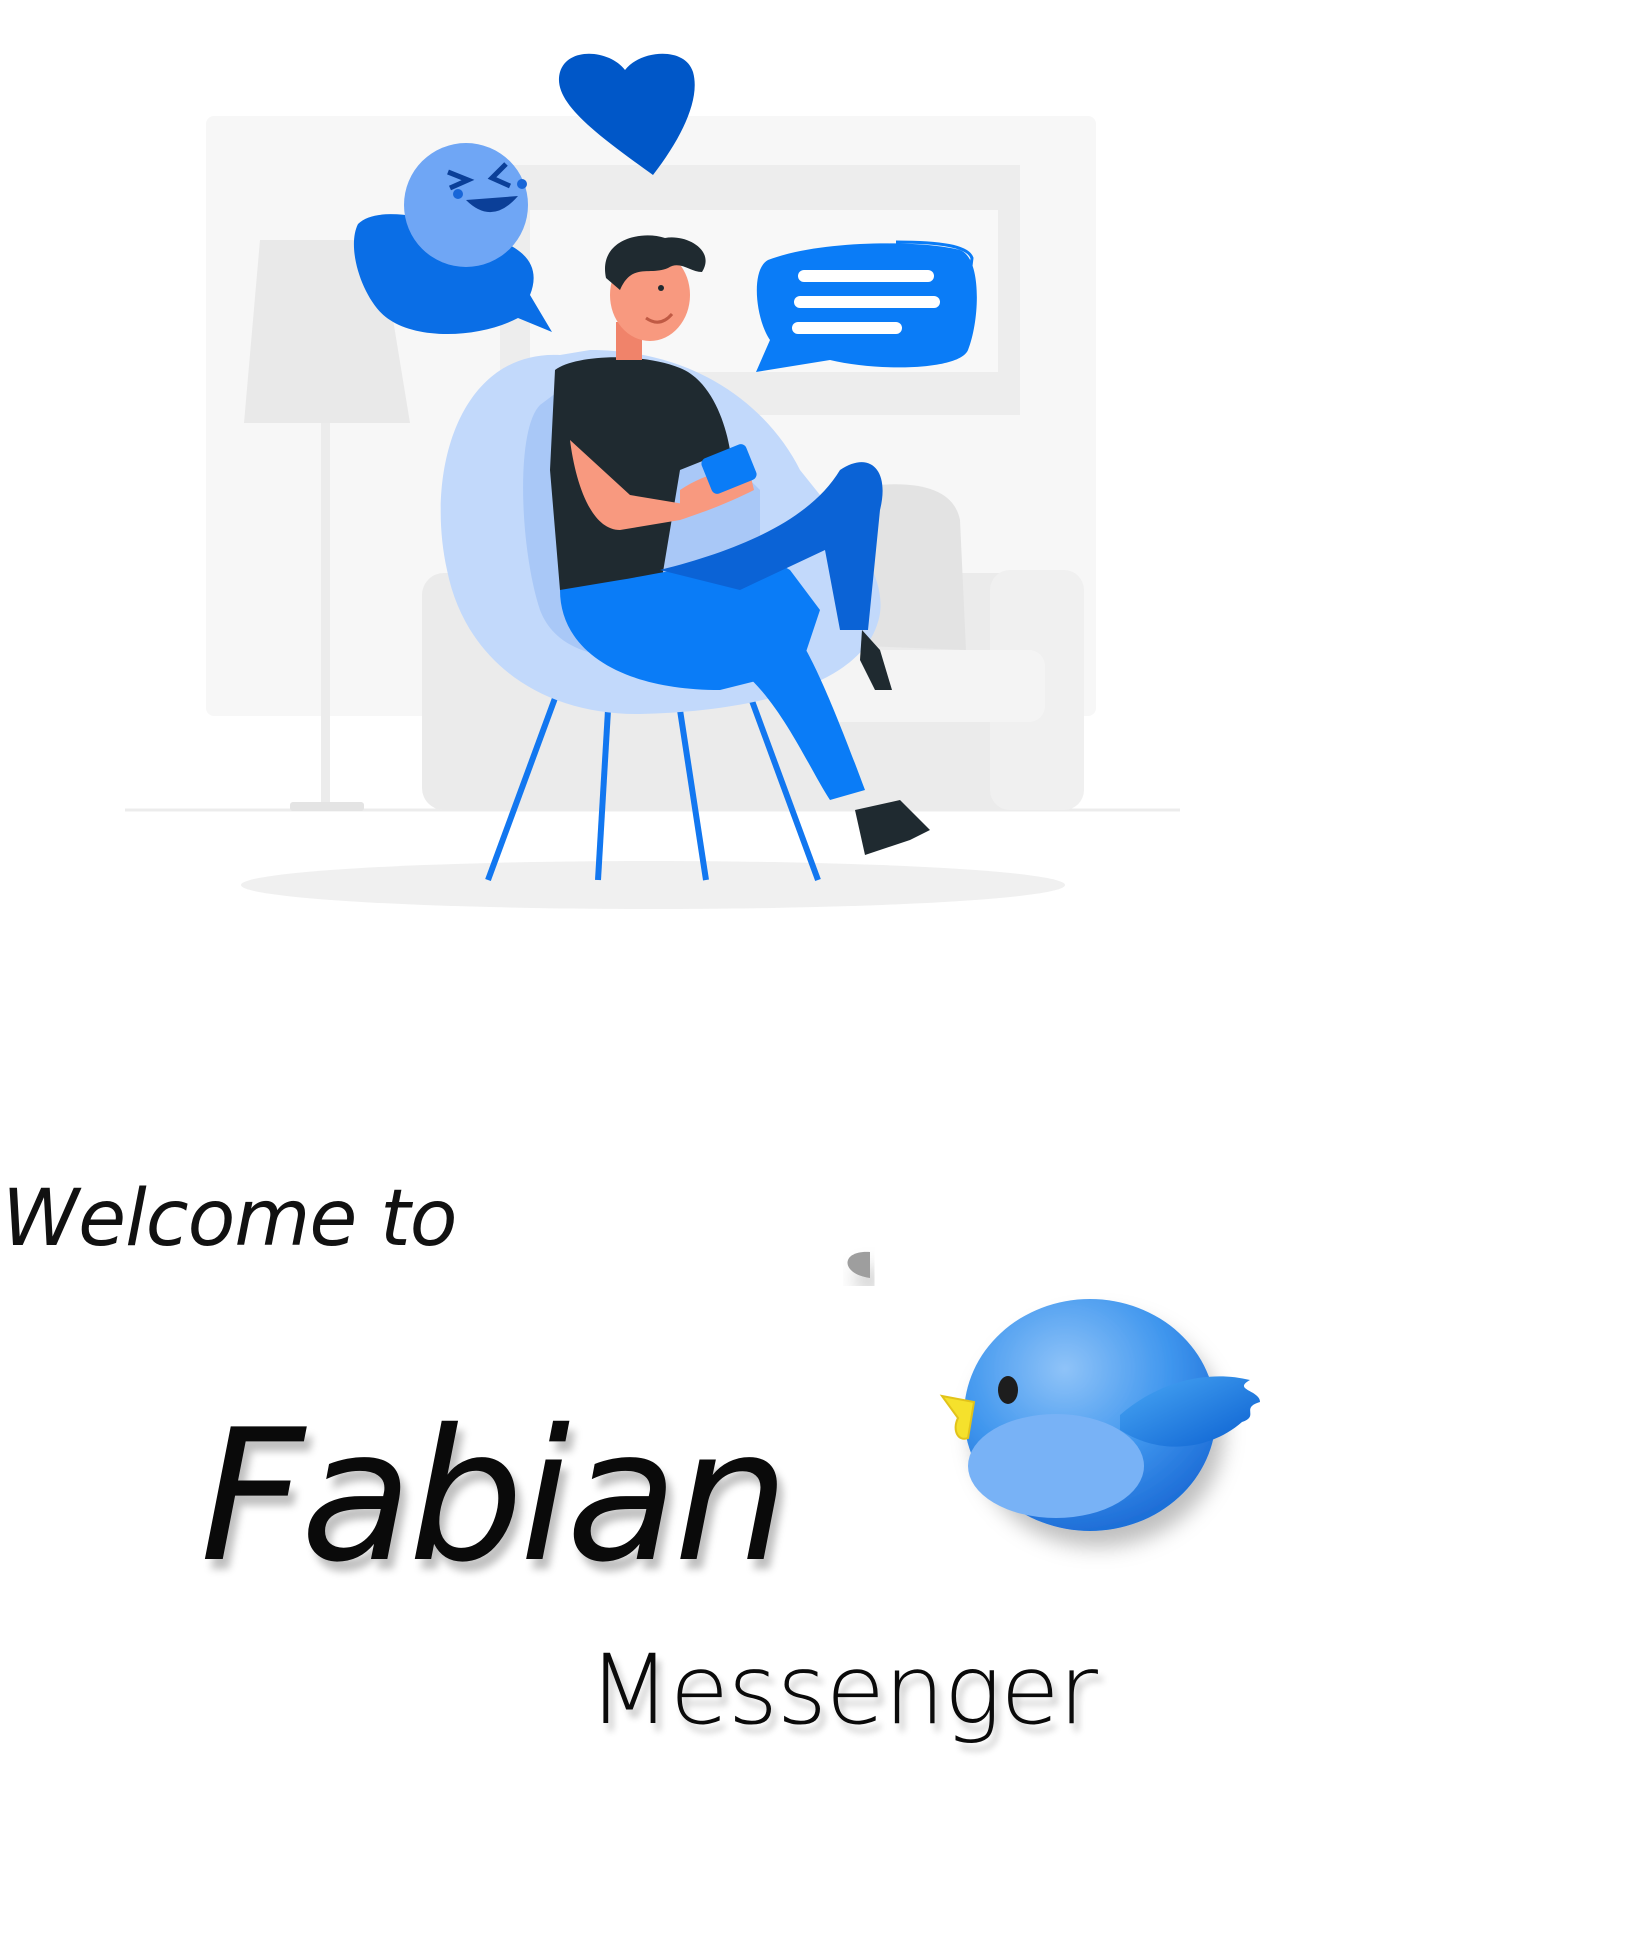 The height and width of the screenshot is (1958, 1642). I want to click on feather-icon, so click(858, 1264).